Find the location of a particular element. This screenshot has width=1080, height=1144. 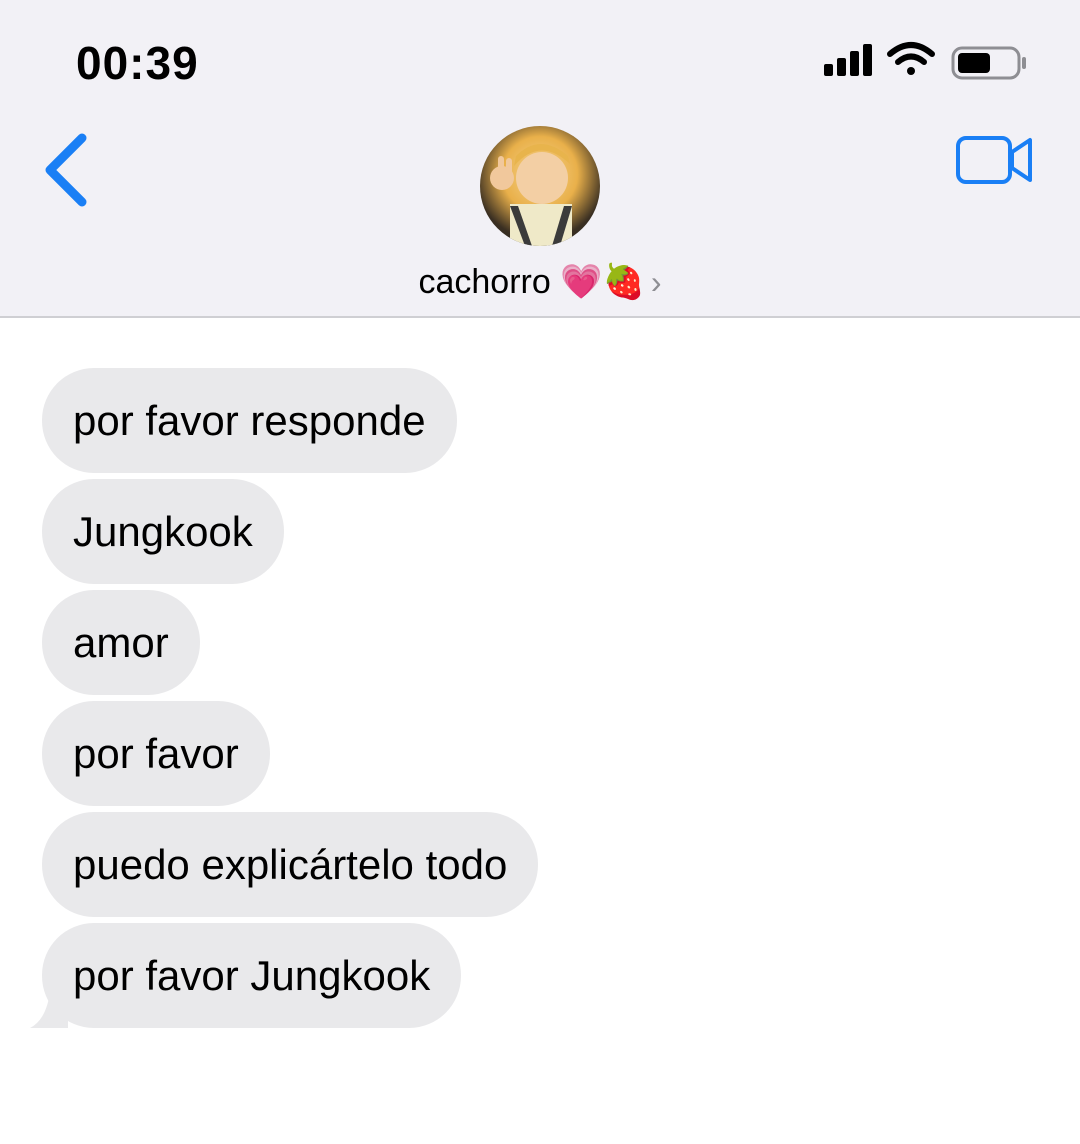

video-camera-icon is located at coordinates (996, 161).